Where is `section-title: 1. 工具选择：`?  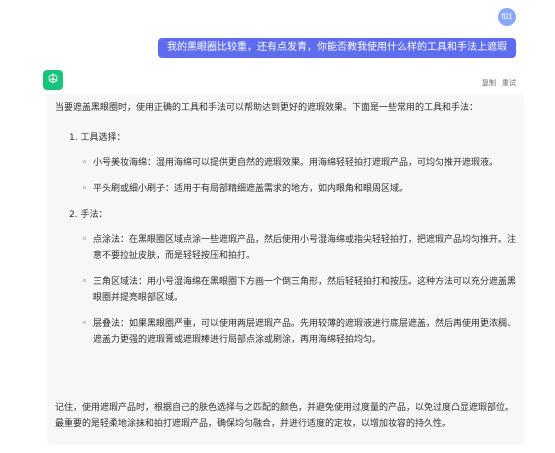 section-title: 1. 工具选择： is located at coordinates (97, 138).